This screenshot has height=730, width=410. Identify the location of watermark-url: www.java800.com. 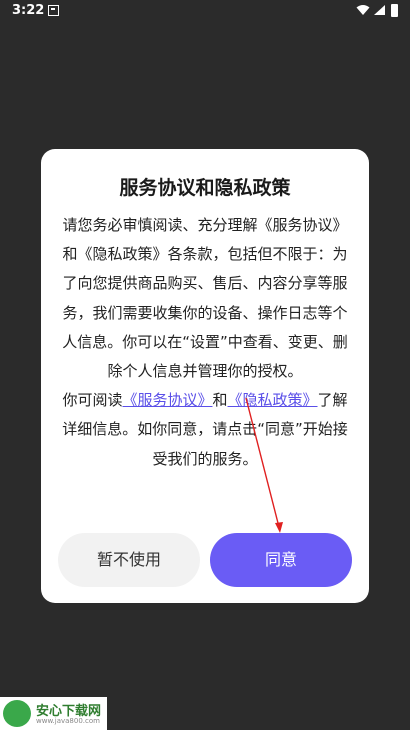
(68, 721).